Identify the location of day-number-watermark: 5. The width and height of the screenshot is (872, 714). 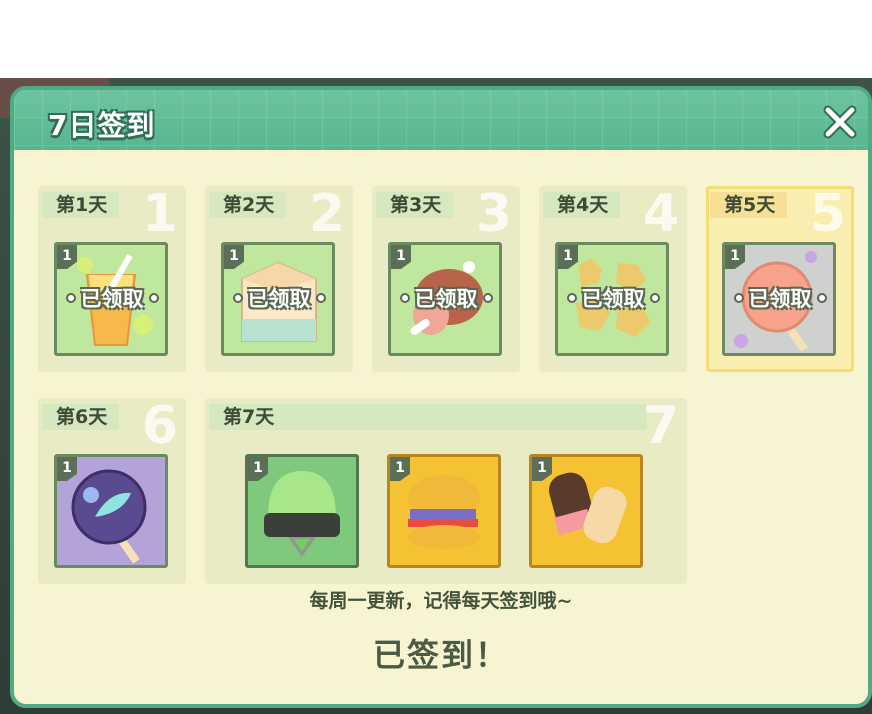
(827, 214).